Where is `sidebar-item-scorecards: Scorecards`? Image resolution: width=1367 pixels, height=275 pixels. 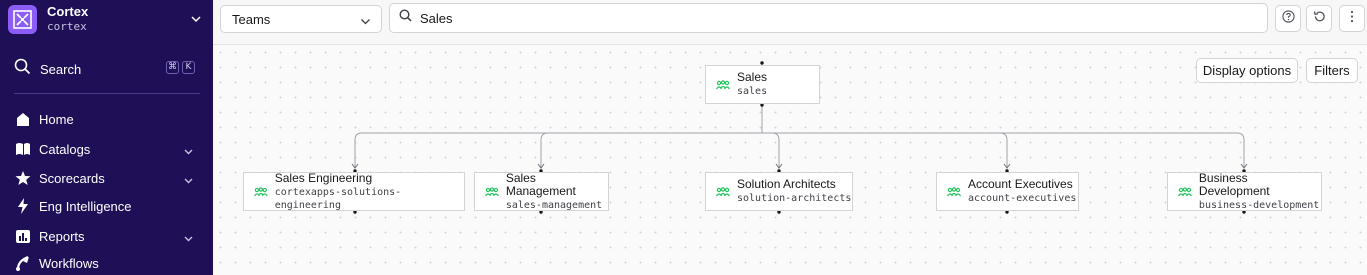 sidebar-item-scorecards: Scorecards is located at coordinates (107, 178).